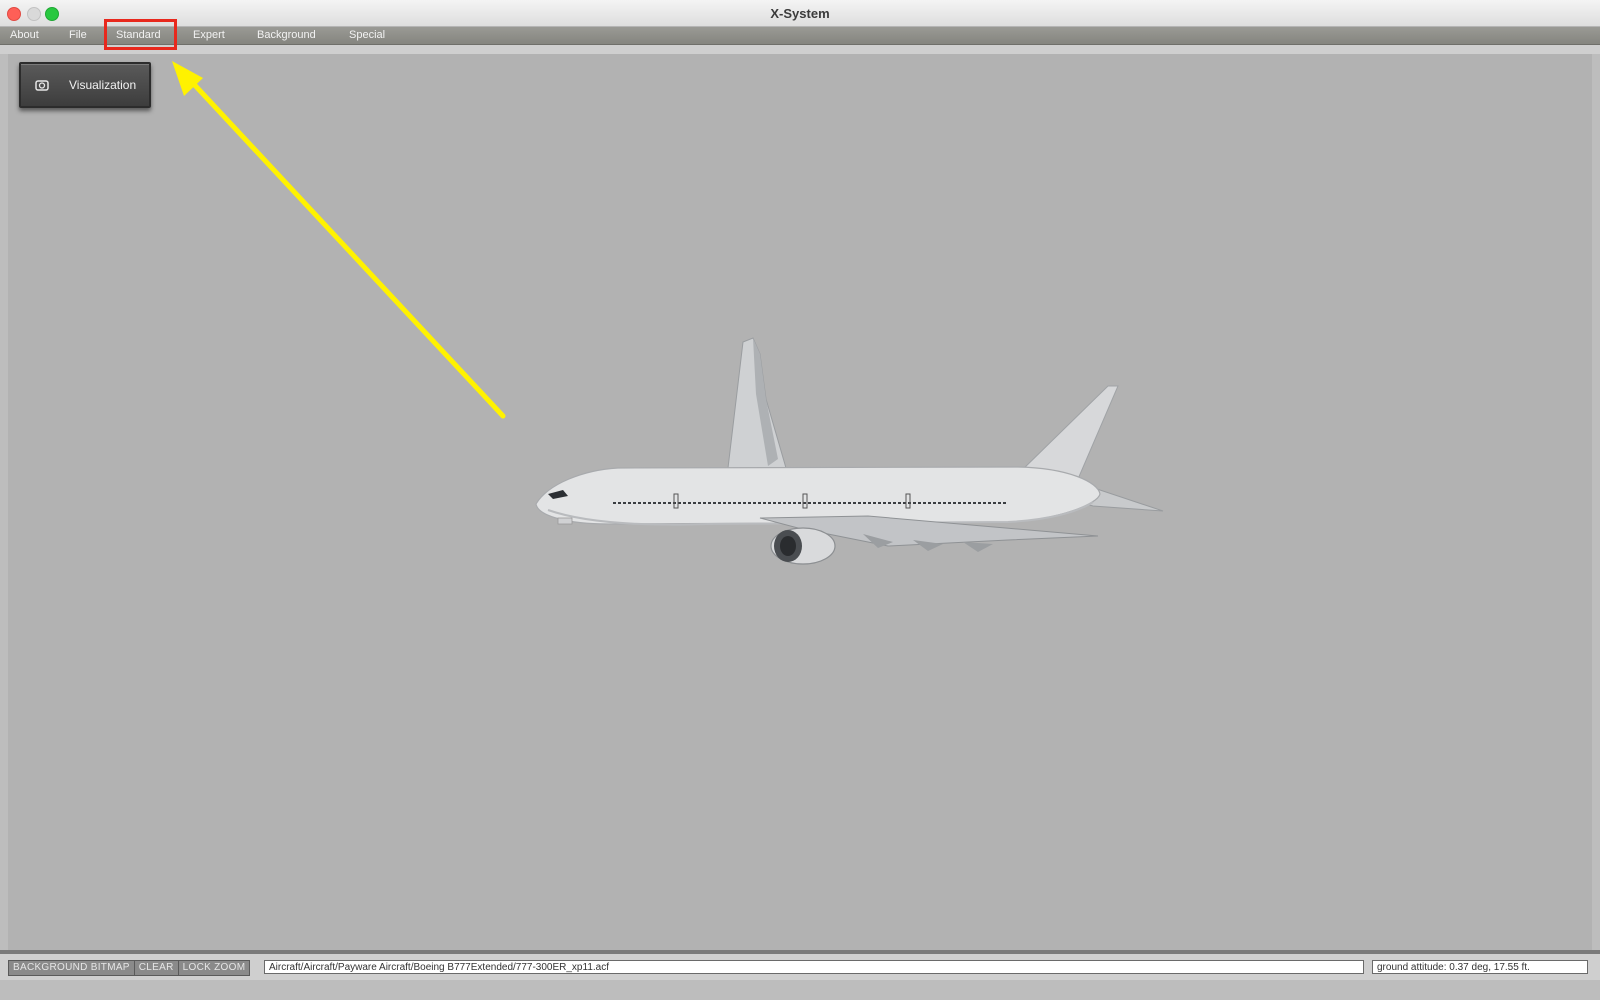 This screenshot has width=1600, height=1000. I want to click on menu-background: Background, so click(286, 35).